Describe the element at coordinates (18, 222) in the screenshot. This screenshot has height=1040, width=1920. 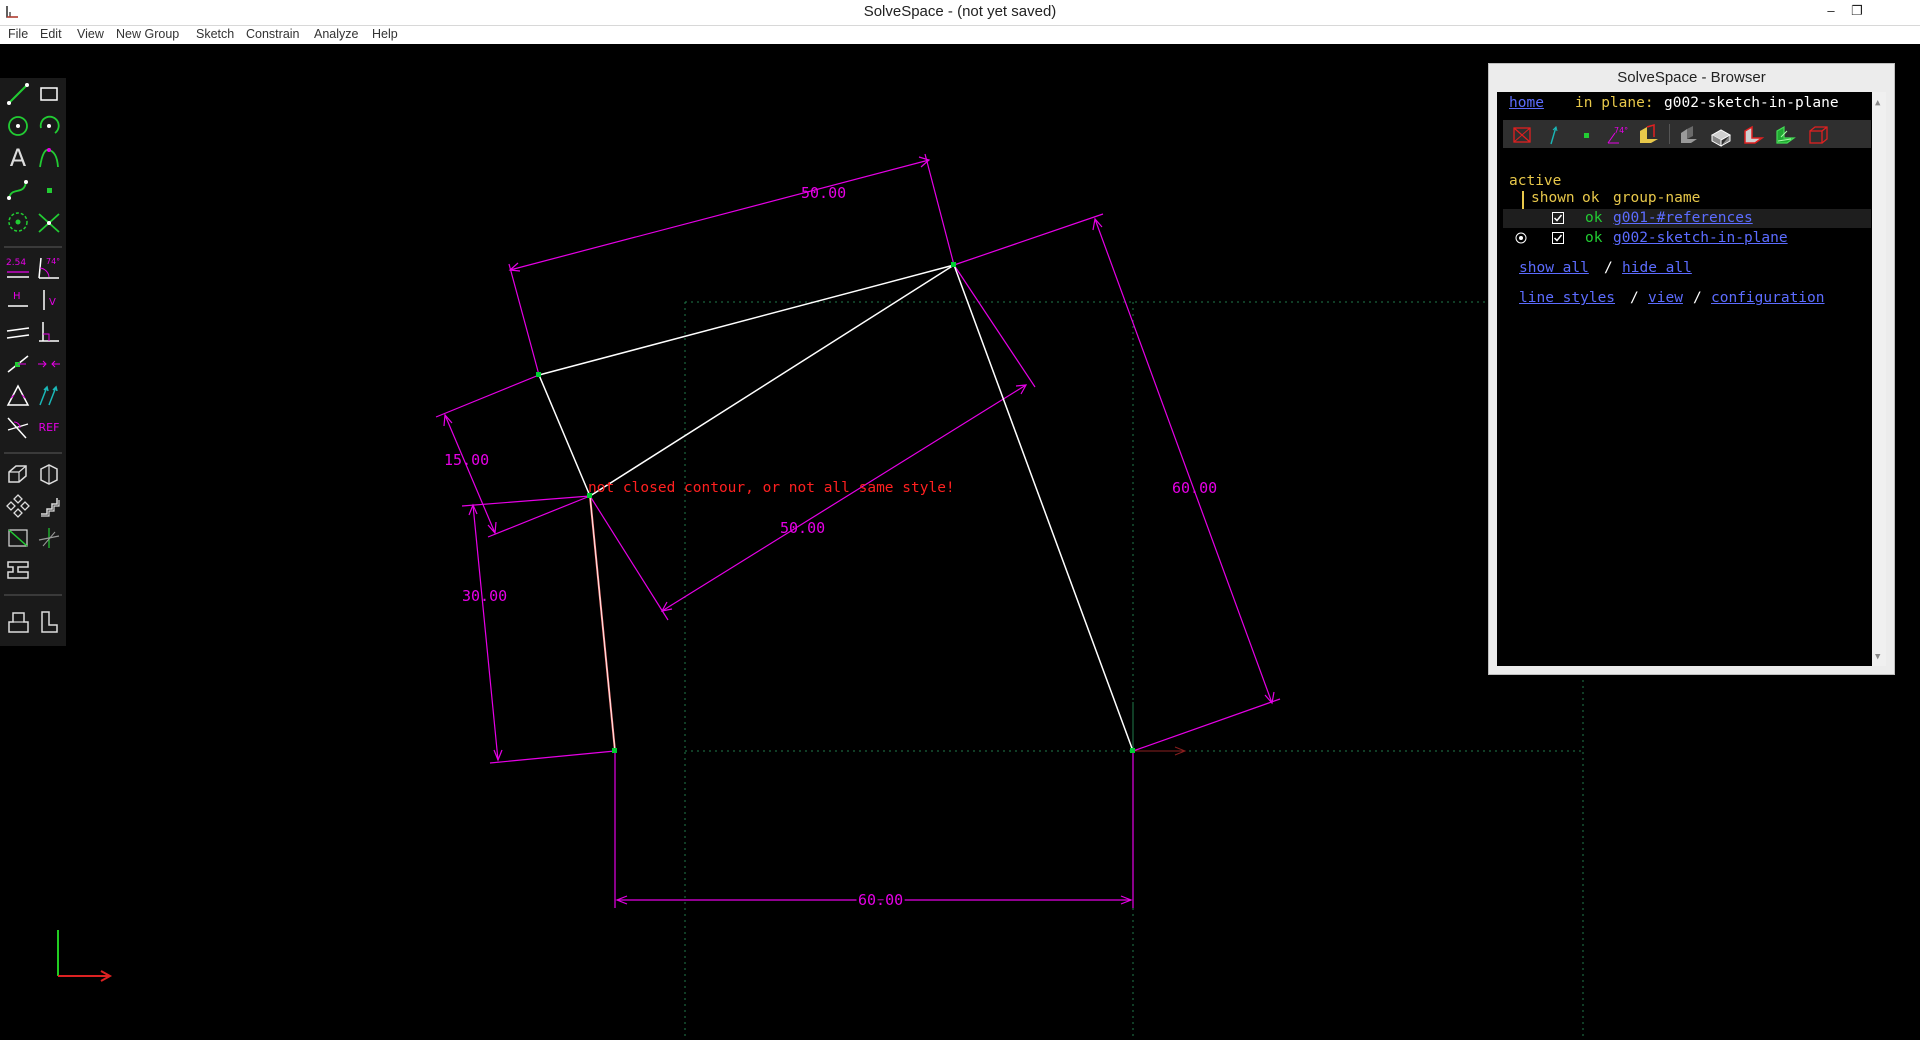
I see `construction-tool` at that location.